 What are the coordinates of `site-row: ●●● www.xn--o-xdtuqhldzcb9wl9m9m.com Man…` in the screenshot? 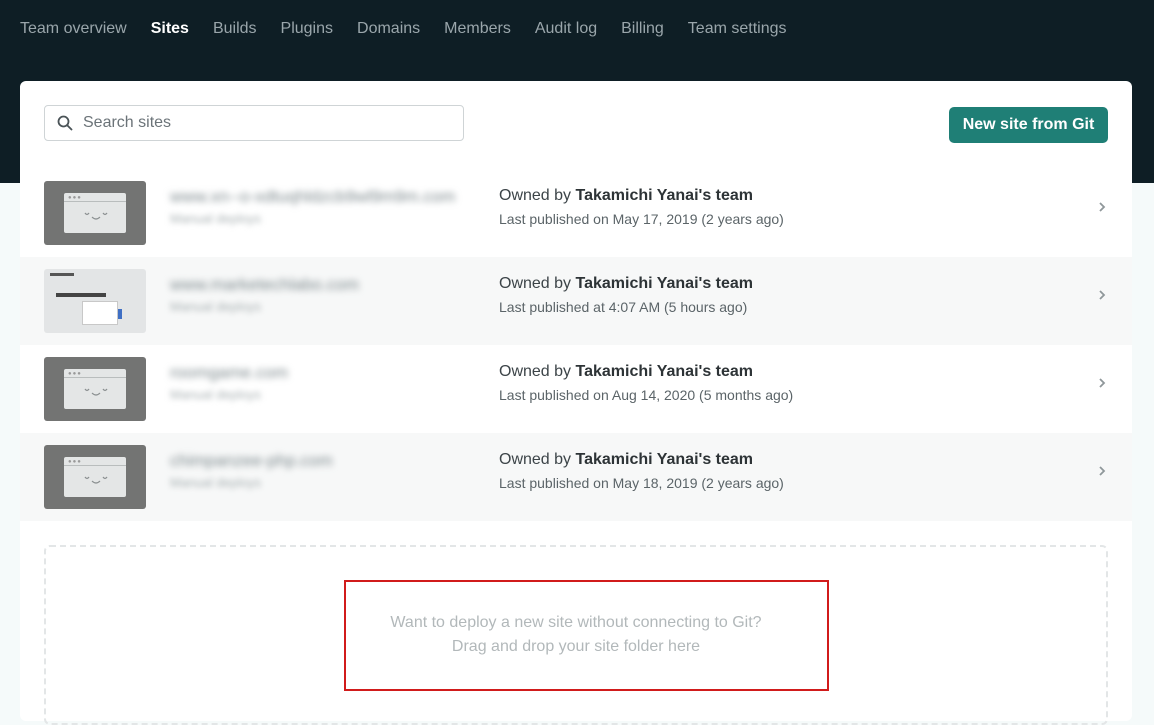 It's located at (576, 213).